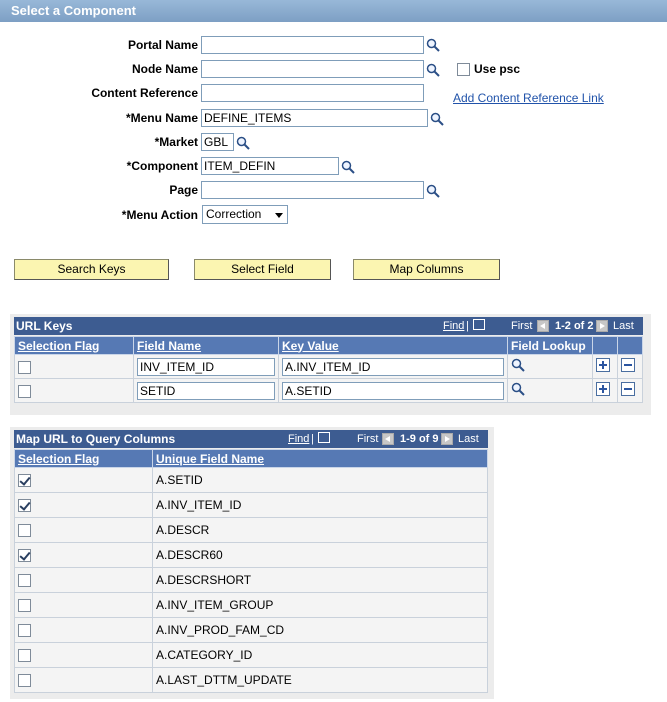 The height and width of the screenshot is (702, 667). I want to click on page-header: Select a Component, so click(333, 11).